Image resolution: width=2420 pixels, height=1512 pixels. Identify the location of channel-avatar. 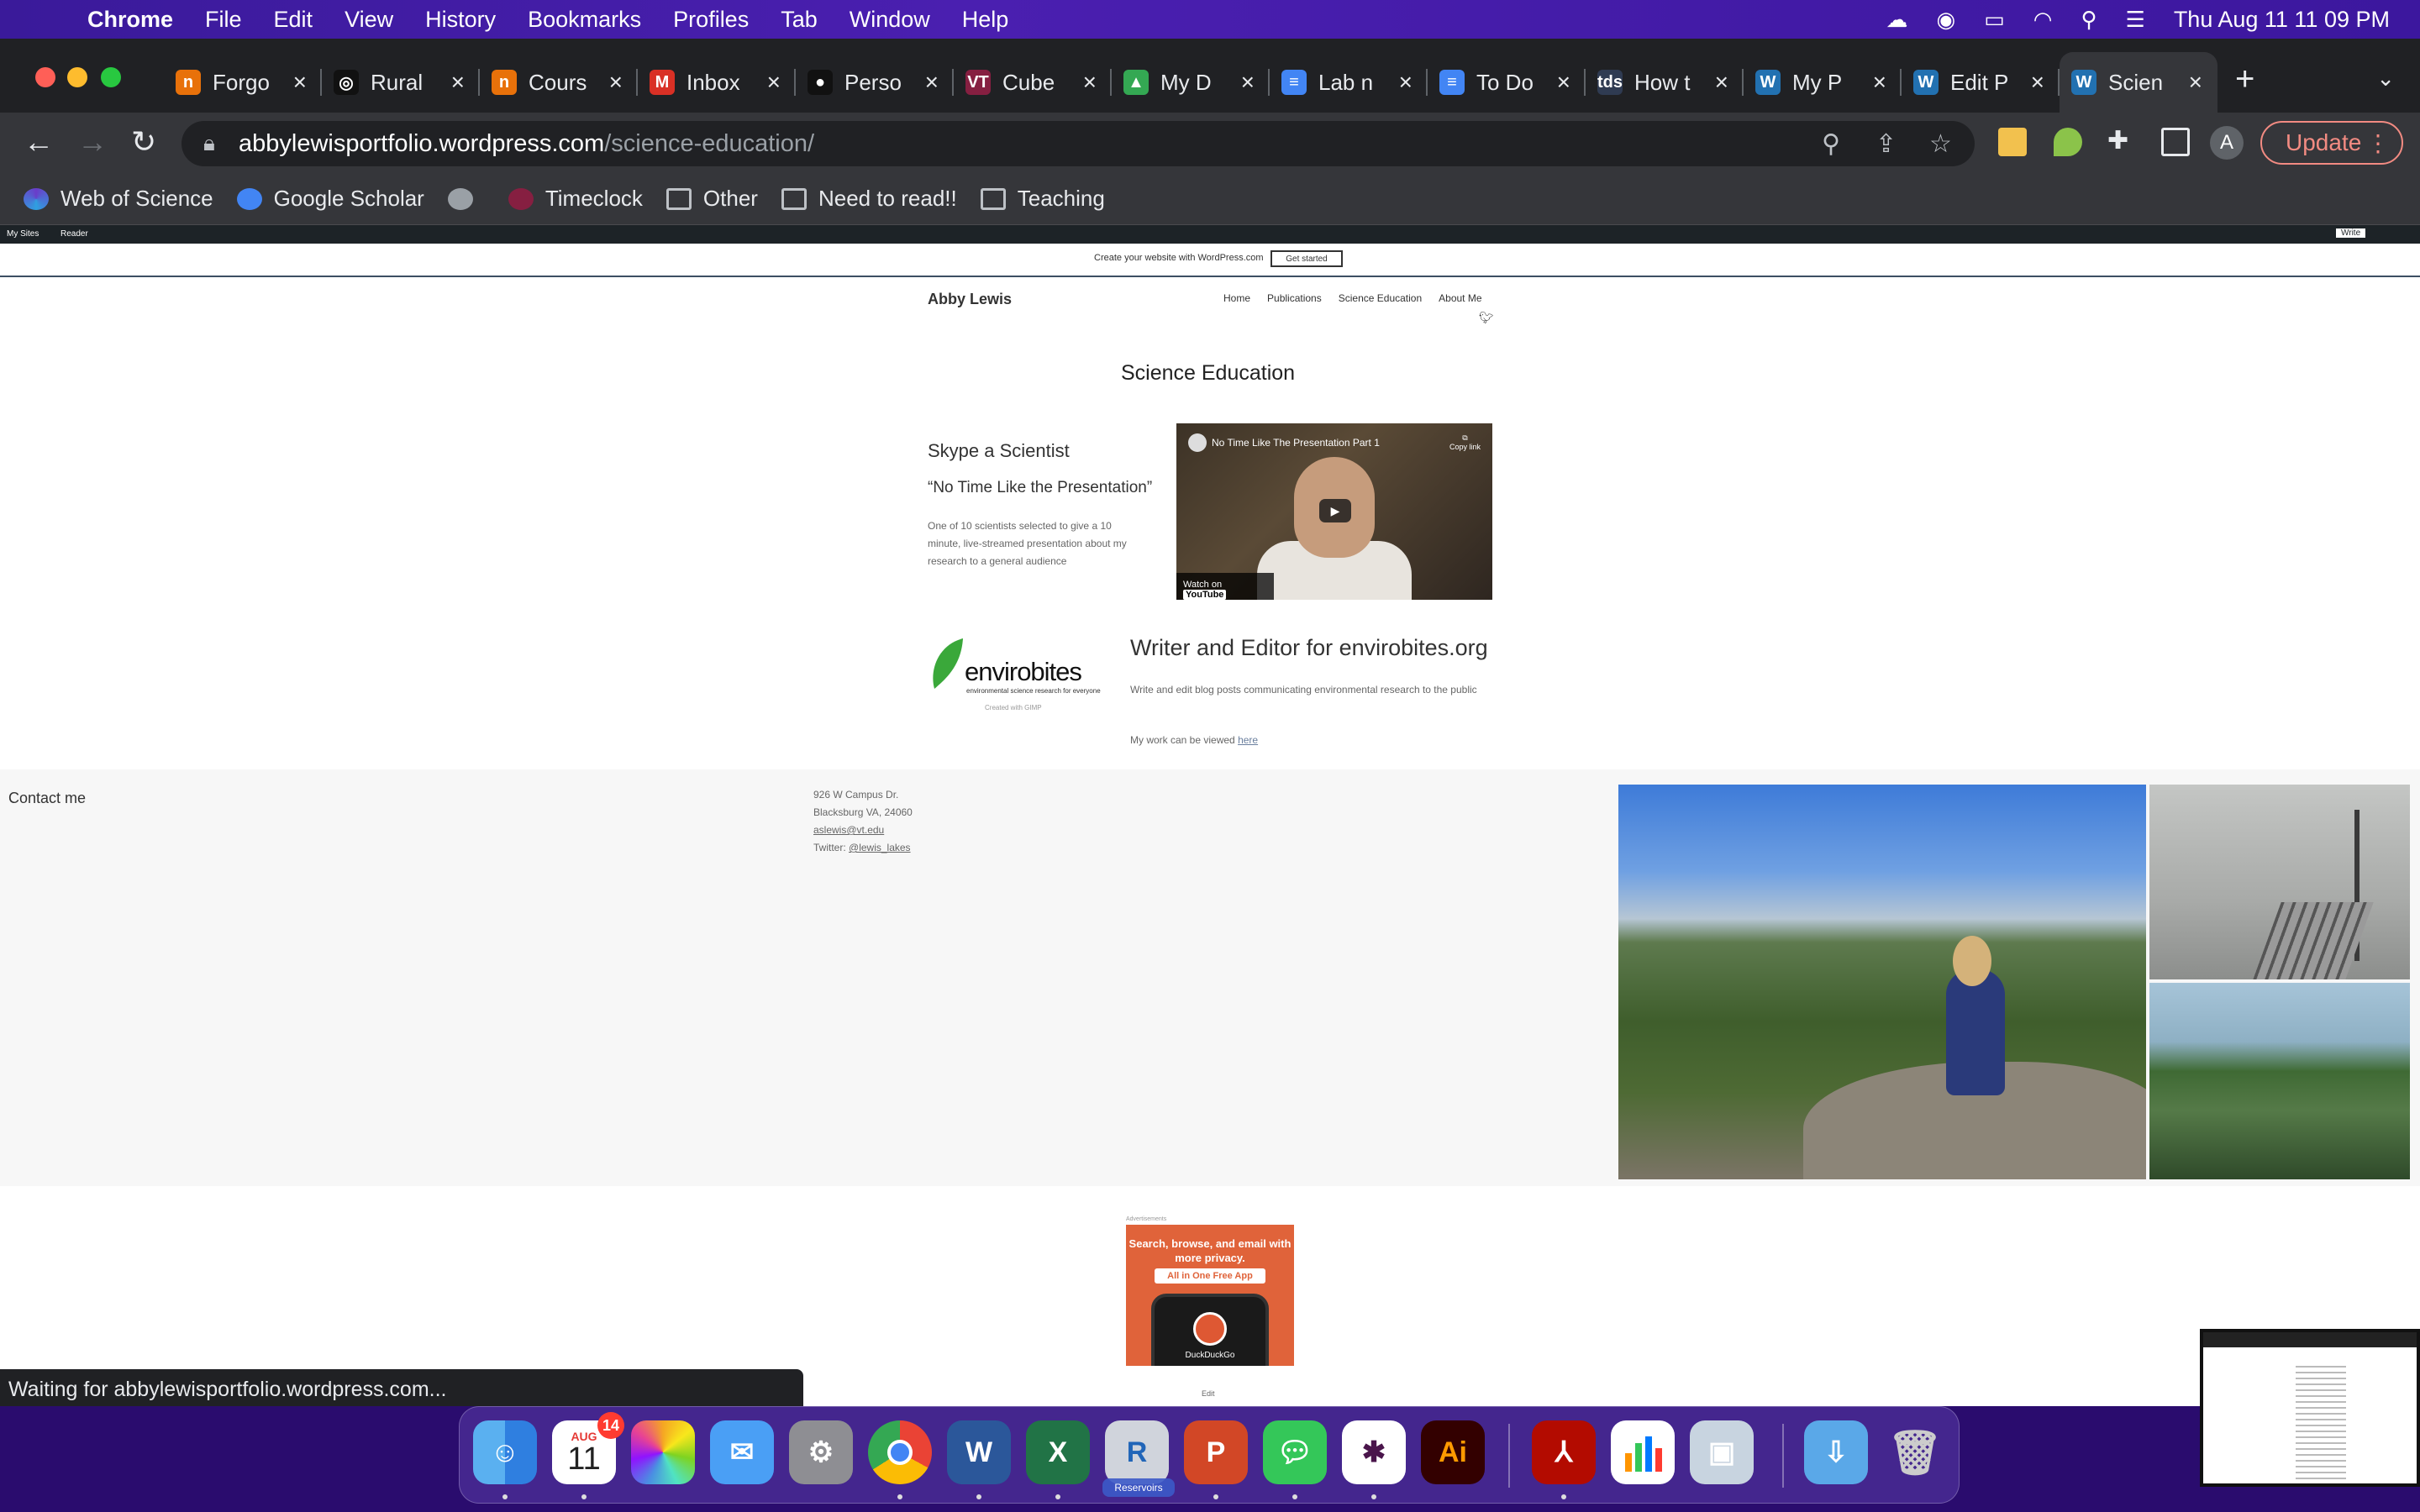
(1197, 442).